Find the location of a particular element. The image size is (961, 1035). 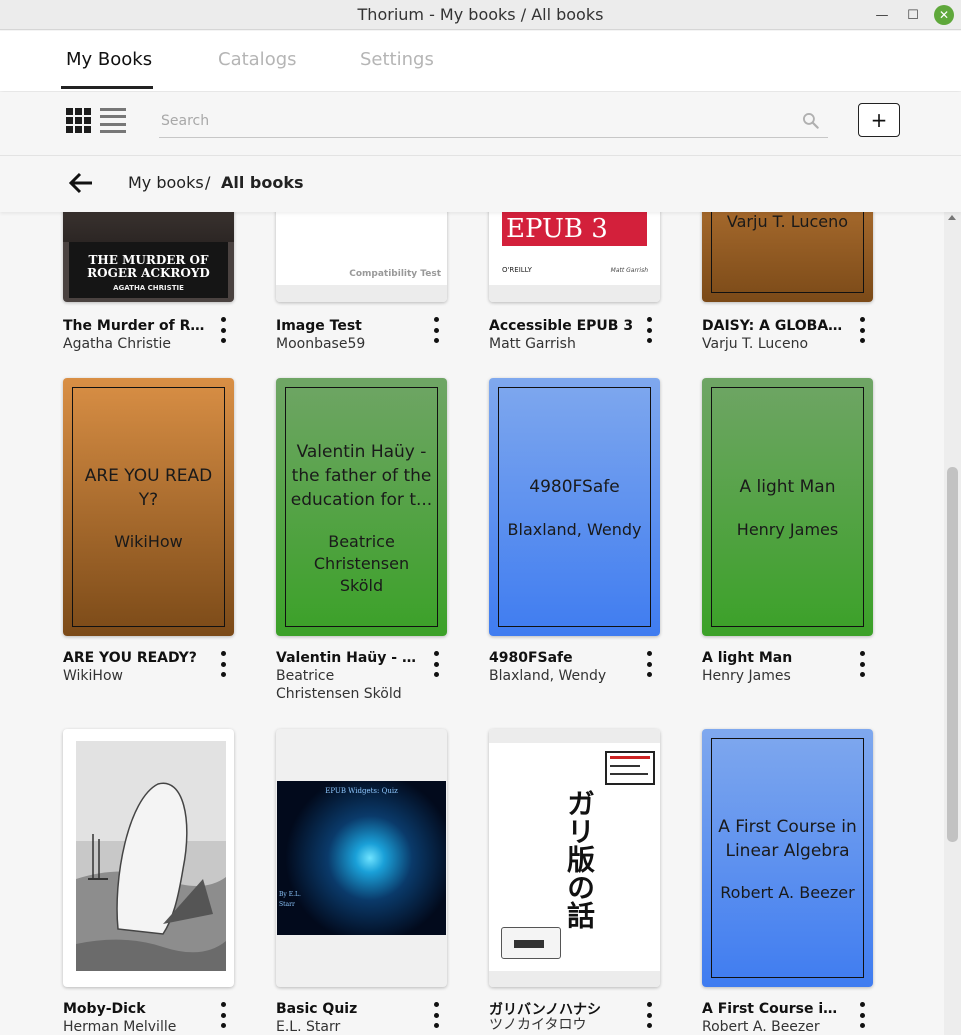

search-box is located at coordinates (493, 122).